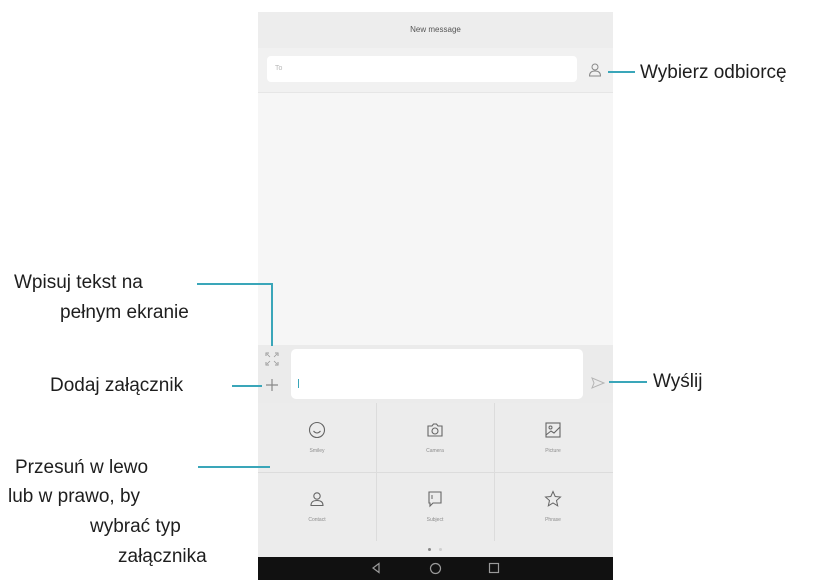  What do you see at coordinates (272, 314) in the screenshot?
I see `leader-line-fullscreen-vertical` at bounding box center [272, 314].